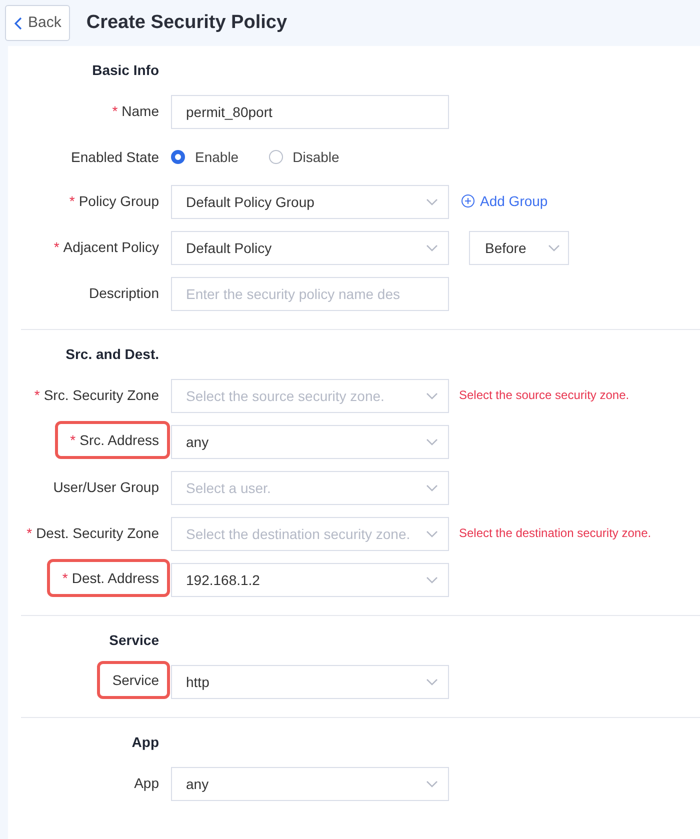  I want to click on section-title: Src. and Dest., so click(111, 354).